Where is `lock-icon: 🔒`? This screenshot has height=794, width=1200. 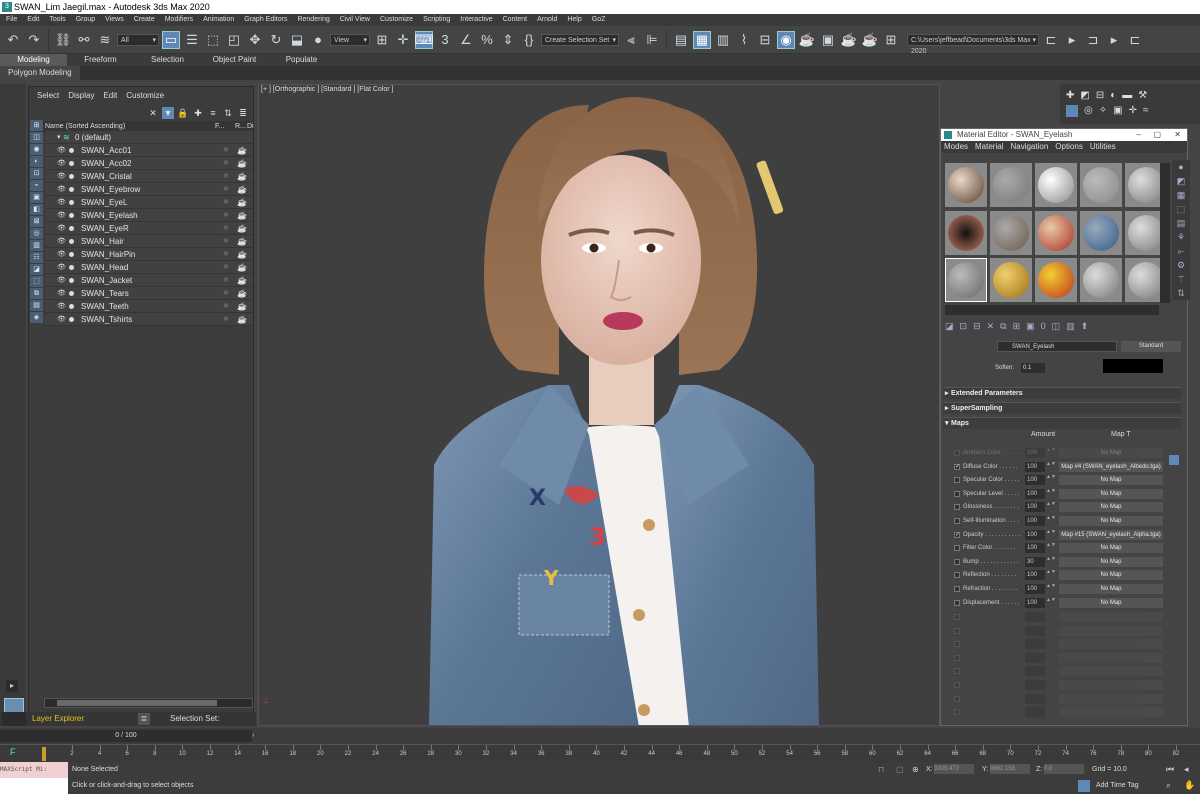 lock-icon: 🔒 is located at coordinates (183, 113).